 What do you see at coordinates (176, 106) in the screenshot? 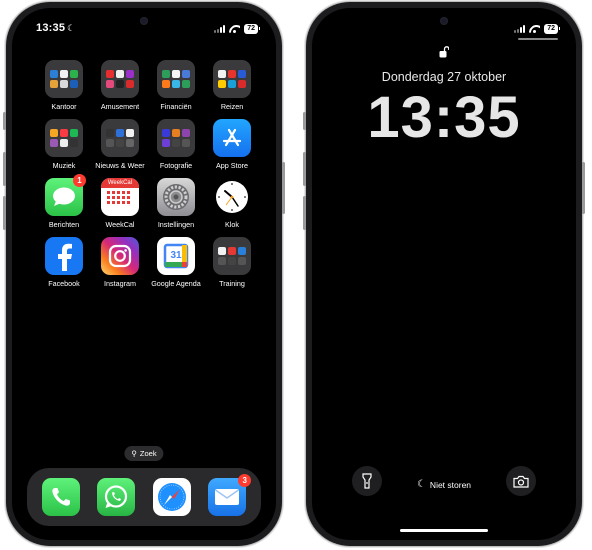
I see `app-label: Financiën` at bounding box center [176, 106].